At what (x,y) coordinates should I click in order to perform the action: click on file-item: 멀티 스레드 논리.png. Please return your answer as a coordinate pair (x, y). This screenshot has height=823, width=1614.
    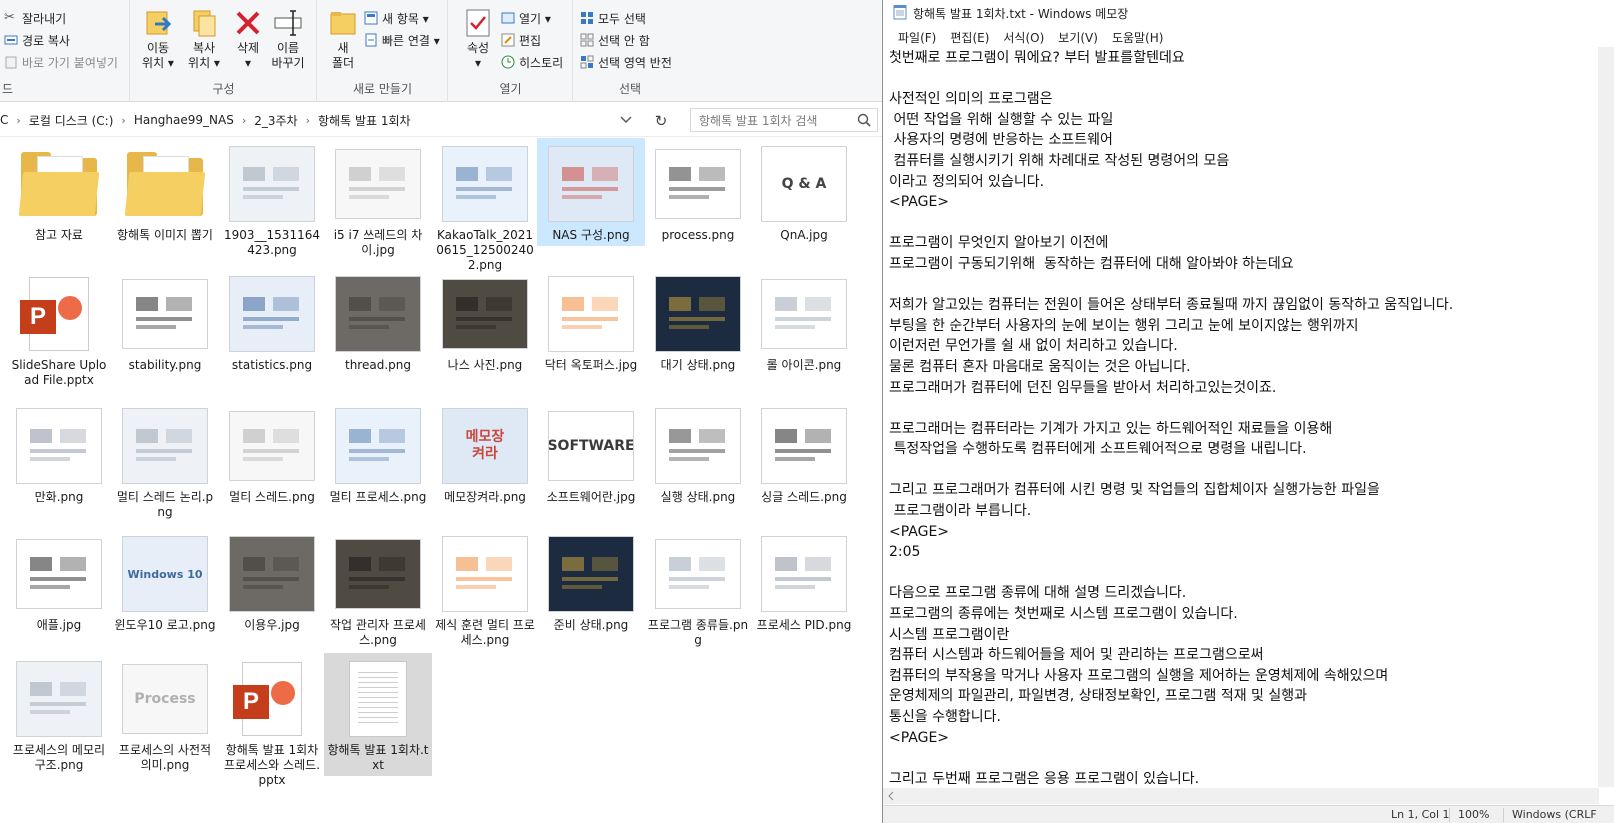
    Looking at the image, I should click on (165, 461).